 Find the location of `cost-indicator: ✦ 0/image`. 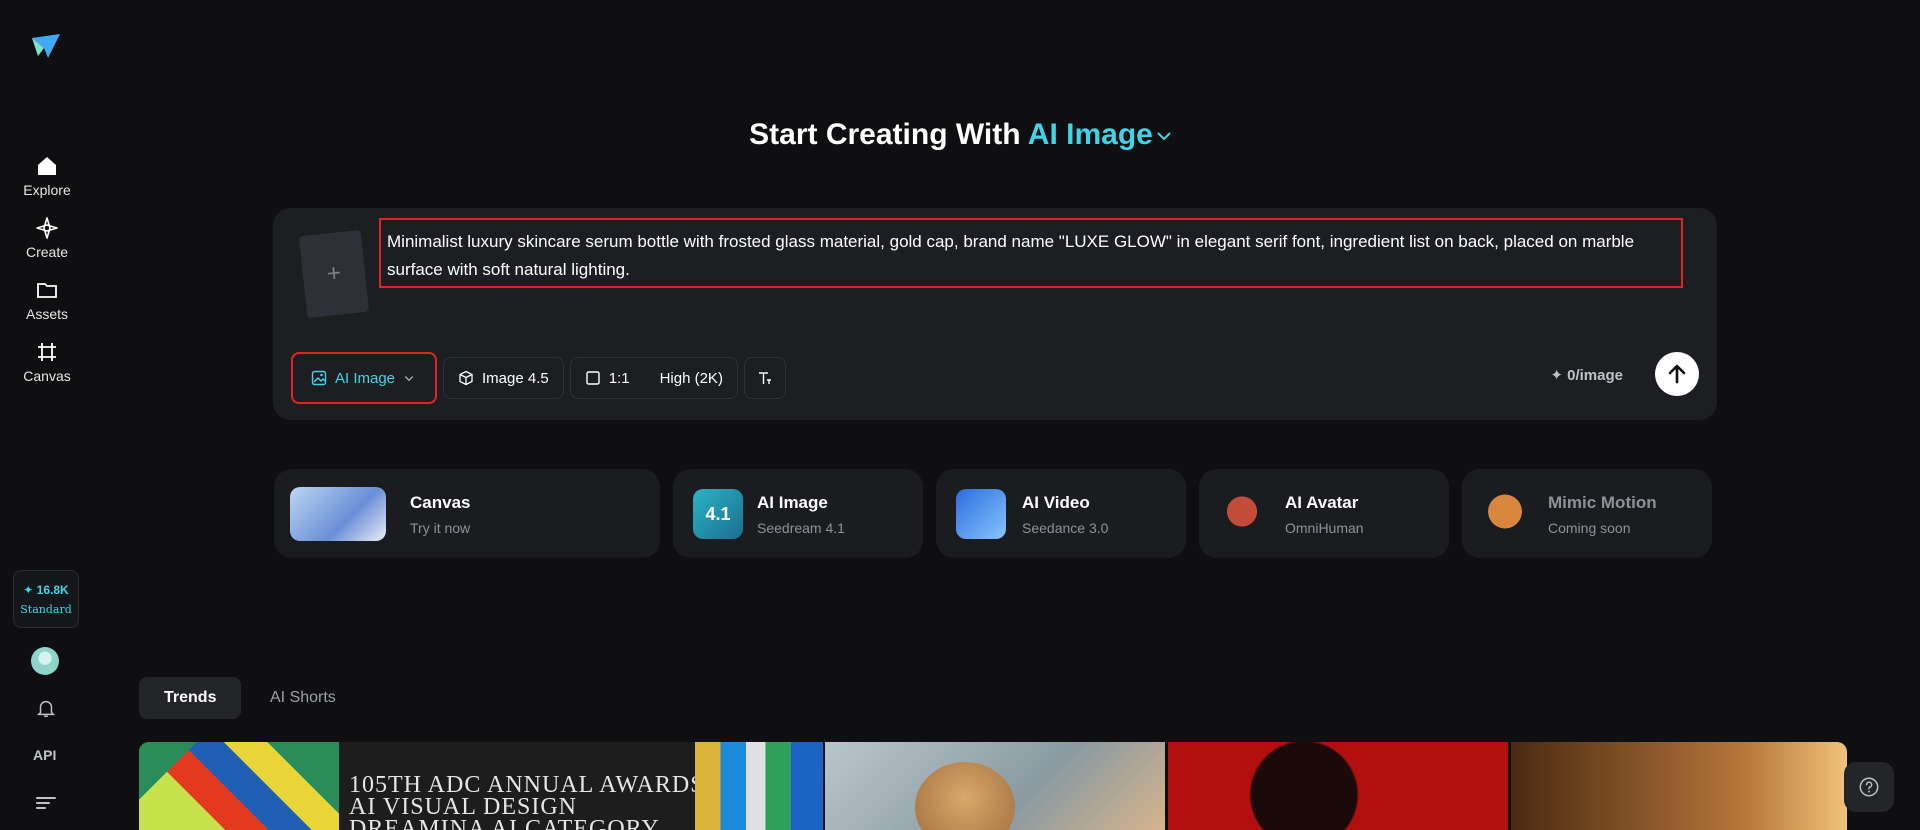

cost-indicator: ✦ 0/image is located at coordinates (1586, 375).